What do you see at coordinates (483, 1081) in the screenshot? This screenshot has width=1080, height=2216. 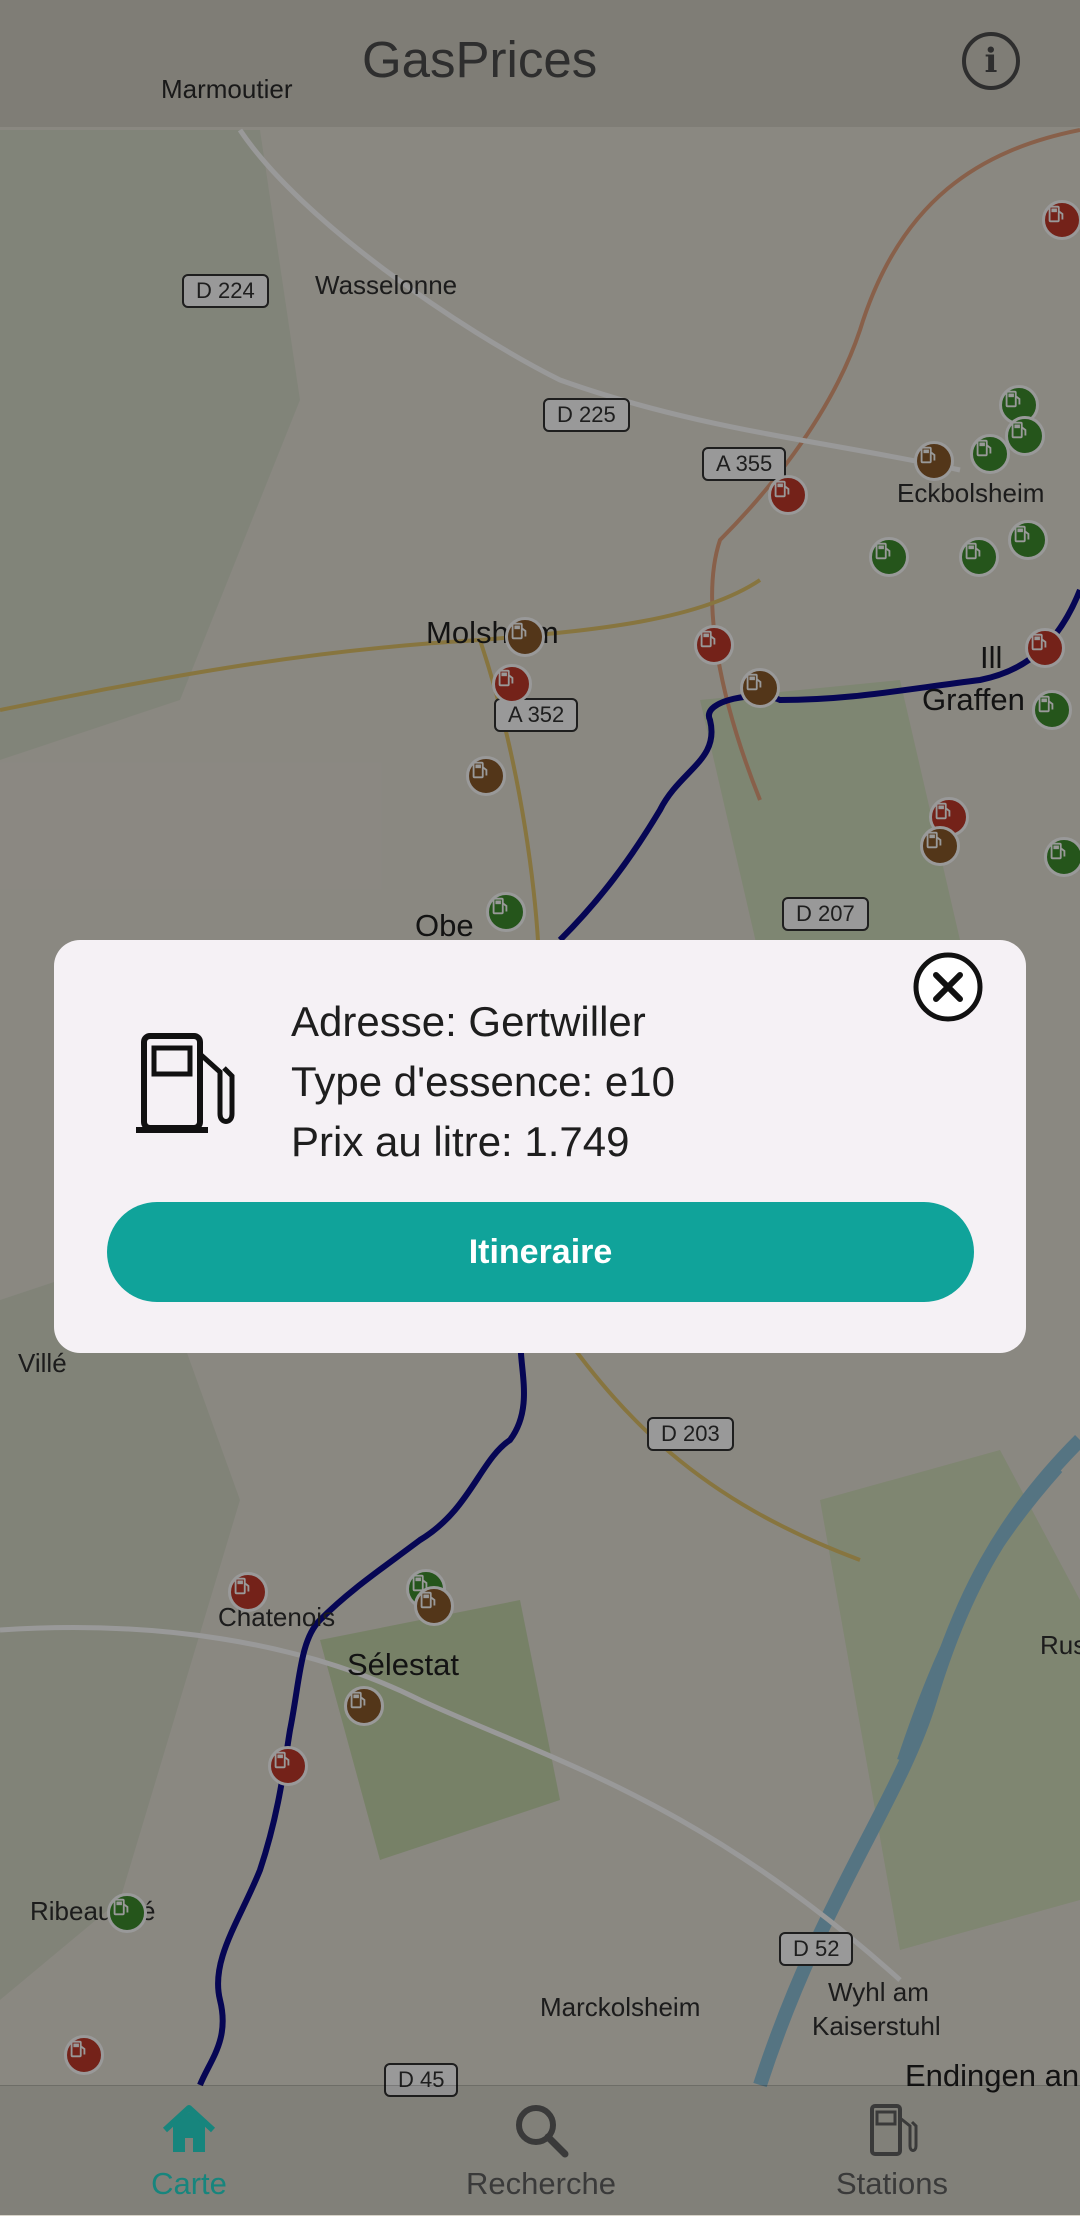 I see `fuel-type: Type d'essence: e10` at bounding box center [483, 1081].